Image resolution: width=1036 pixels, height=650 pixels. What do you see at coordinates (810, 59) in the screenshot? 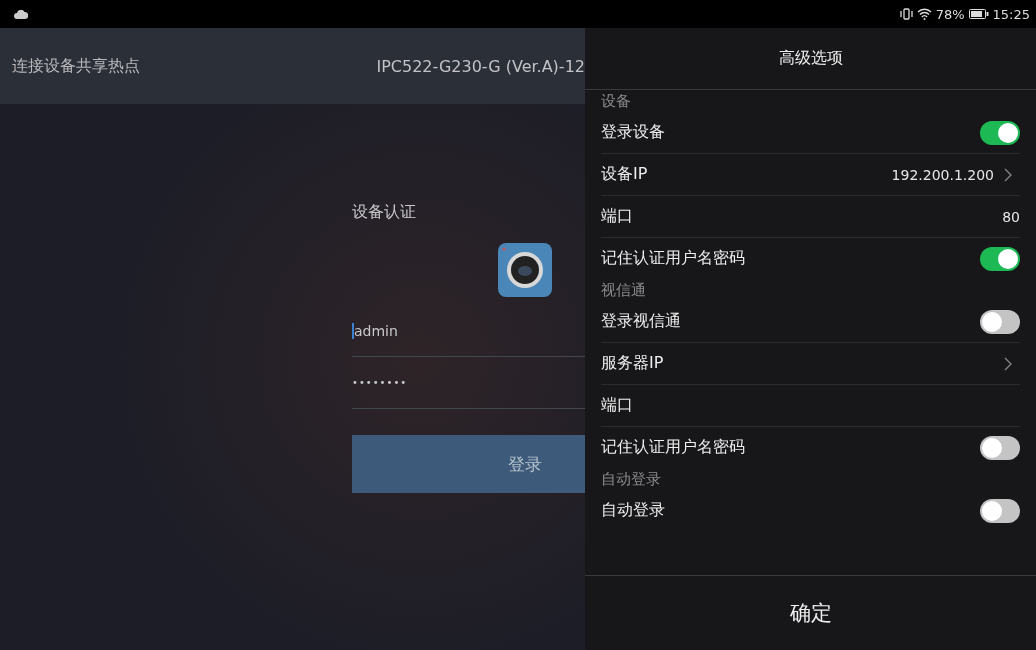
I see `panel-title: 高级选项` at bounding box center [810, 59].